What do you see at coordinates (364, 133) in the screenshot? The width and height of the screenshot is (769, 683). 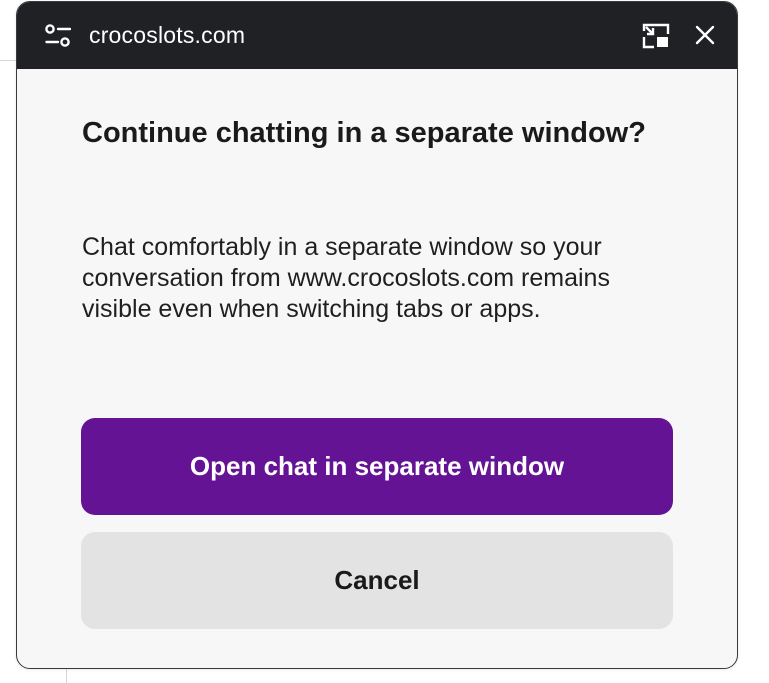 I see `dialog-heading: Continue chatting in a separate window?` at bounding box center [364, 133].